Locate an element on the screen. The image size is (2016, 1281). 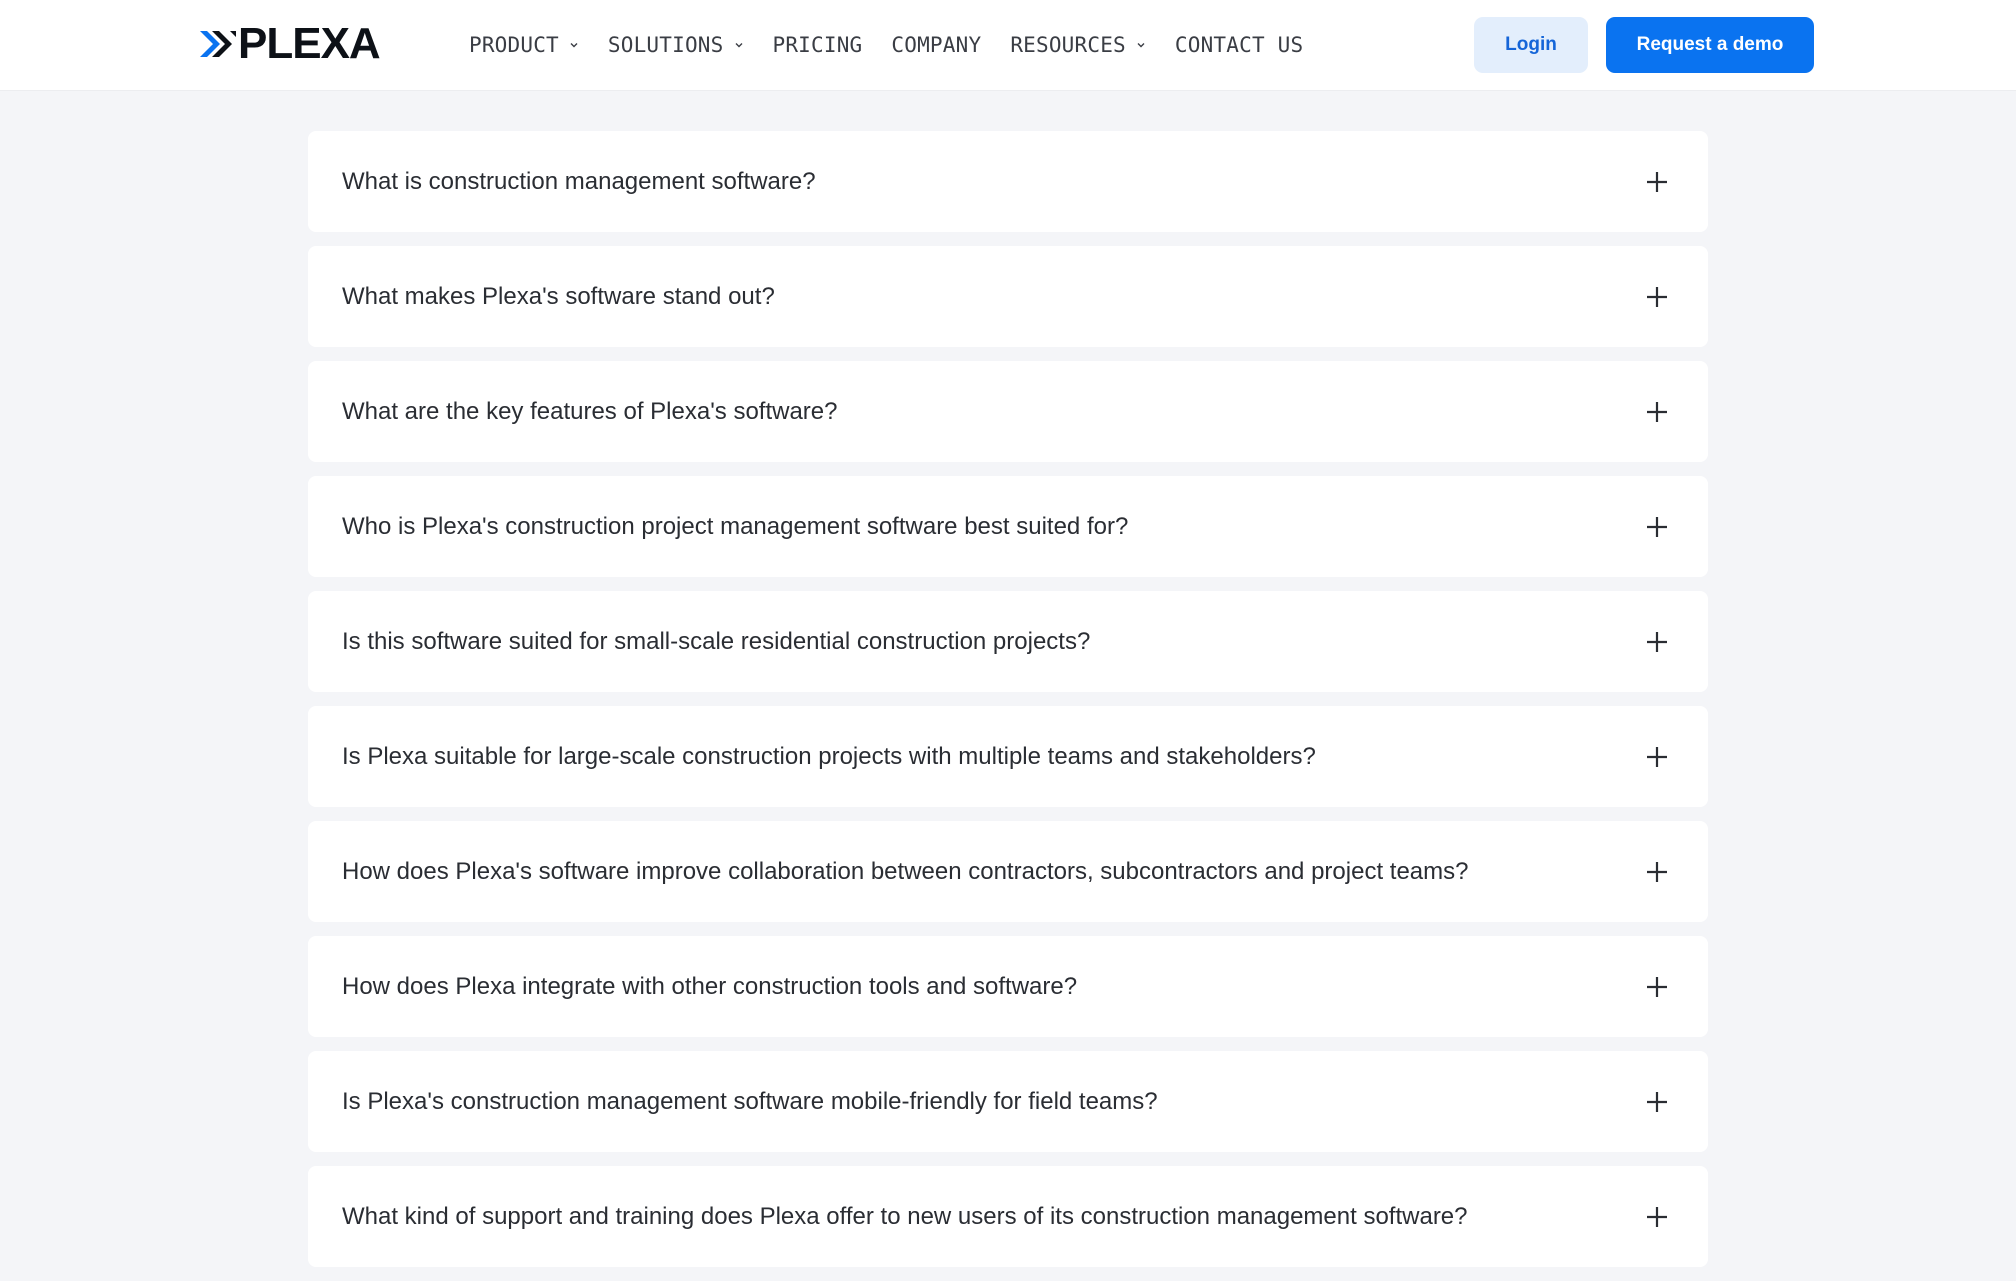
nav-item-resources: RESOURCES is located at coordinates (1078, 45).